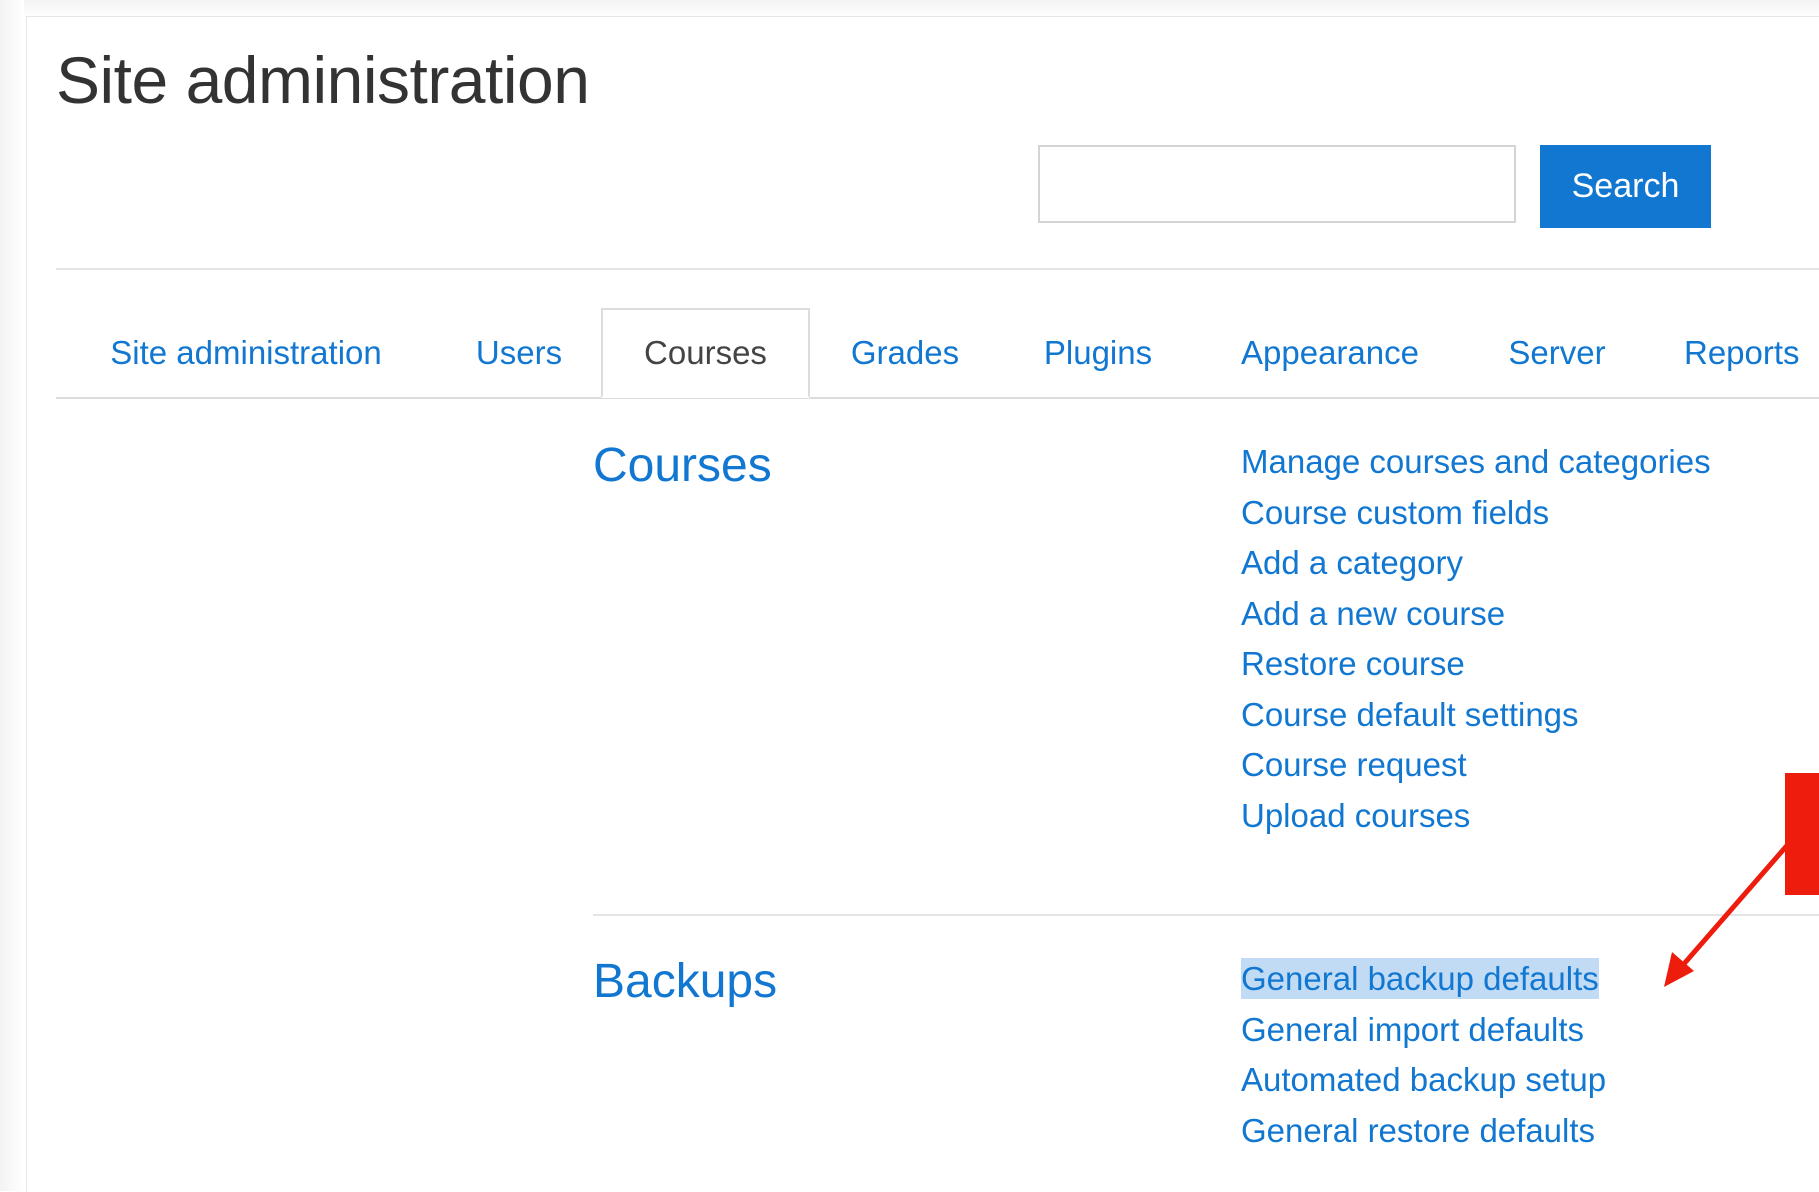 This screenshot has height=1192, width=1819. What do you see at coordinates (1098, 353) in the screenshot?
I see `tab-plugins: Plugins` at bounding box center [1098, 353].